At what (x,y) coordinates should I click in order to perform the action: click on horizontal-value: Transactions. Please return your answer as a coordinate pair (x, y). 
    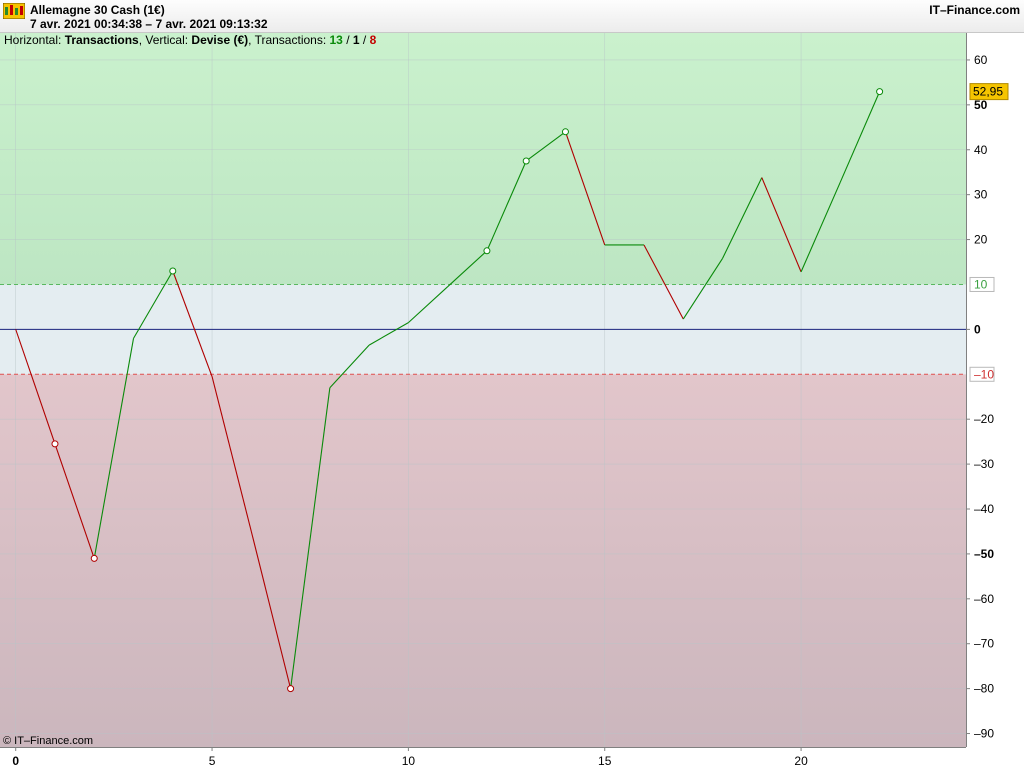
    Looking at the image, I should click on (101, 40).